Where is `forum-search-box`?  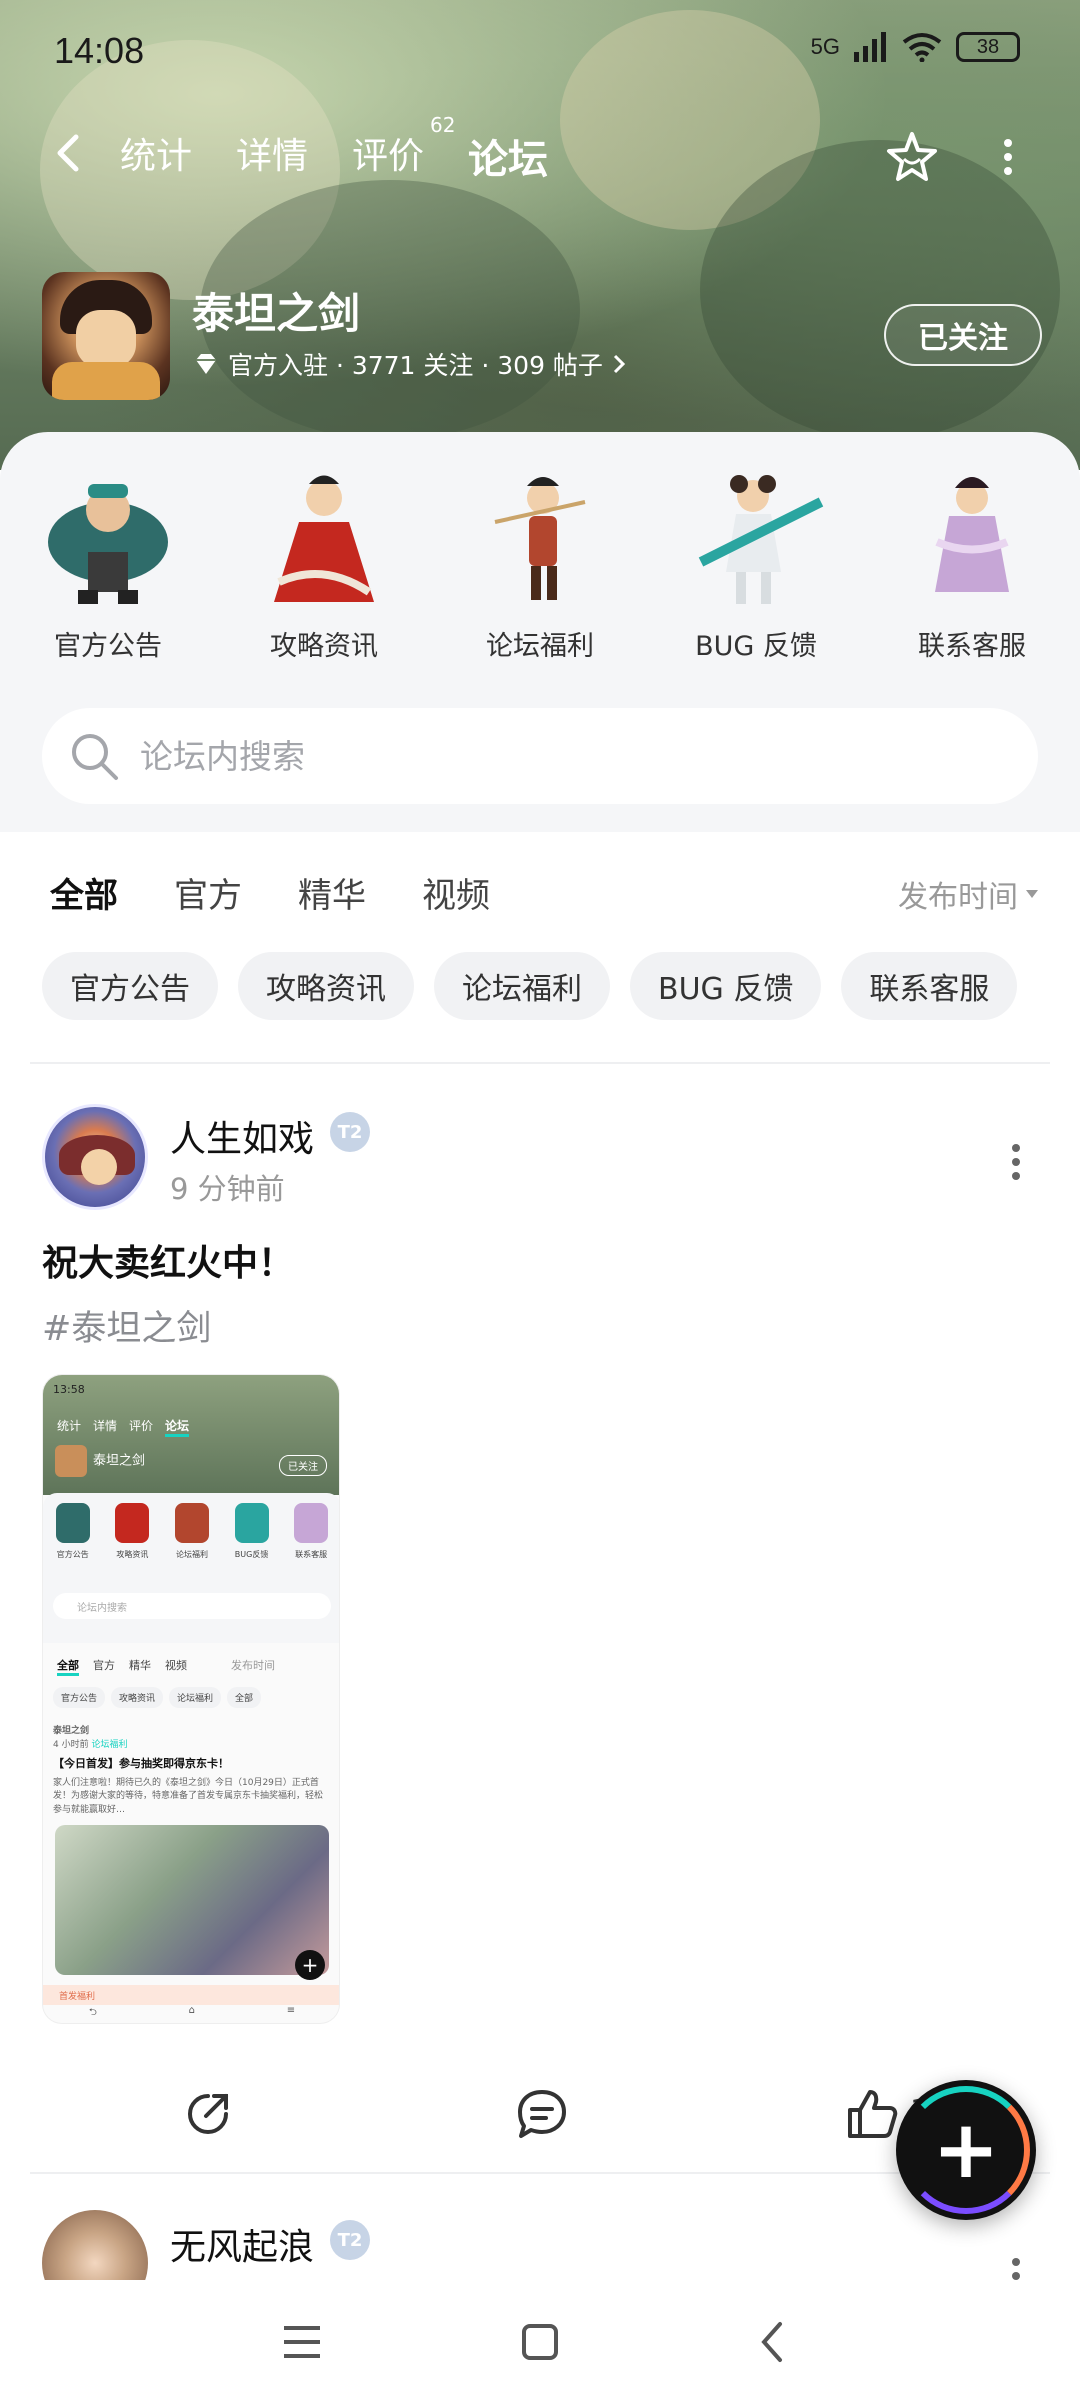 forum-search-box is located at coordinates (540, 756).